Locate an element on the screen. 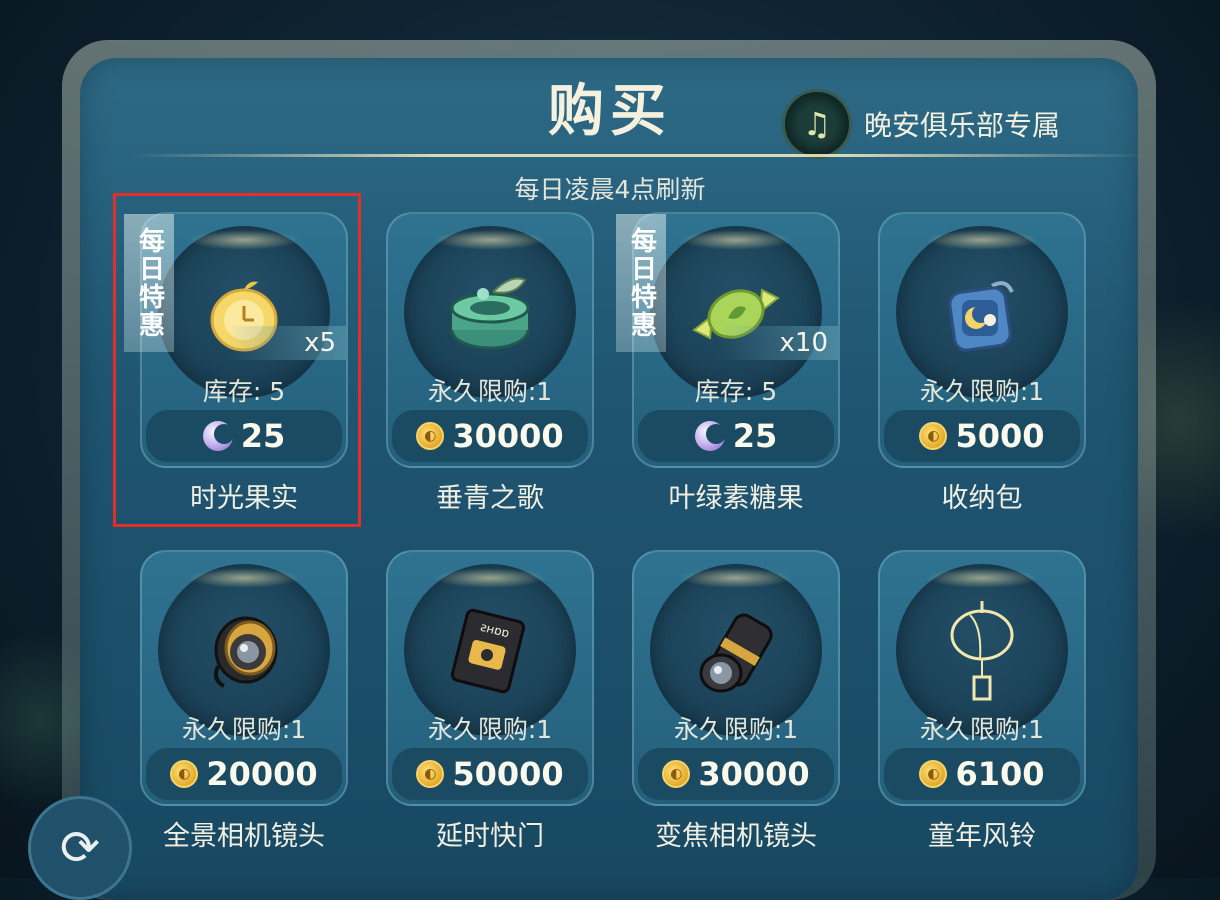  item-price: 6100 is located at coordinates (1000, 774).